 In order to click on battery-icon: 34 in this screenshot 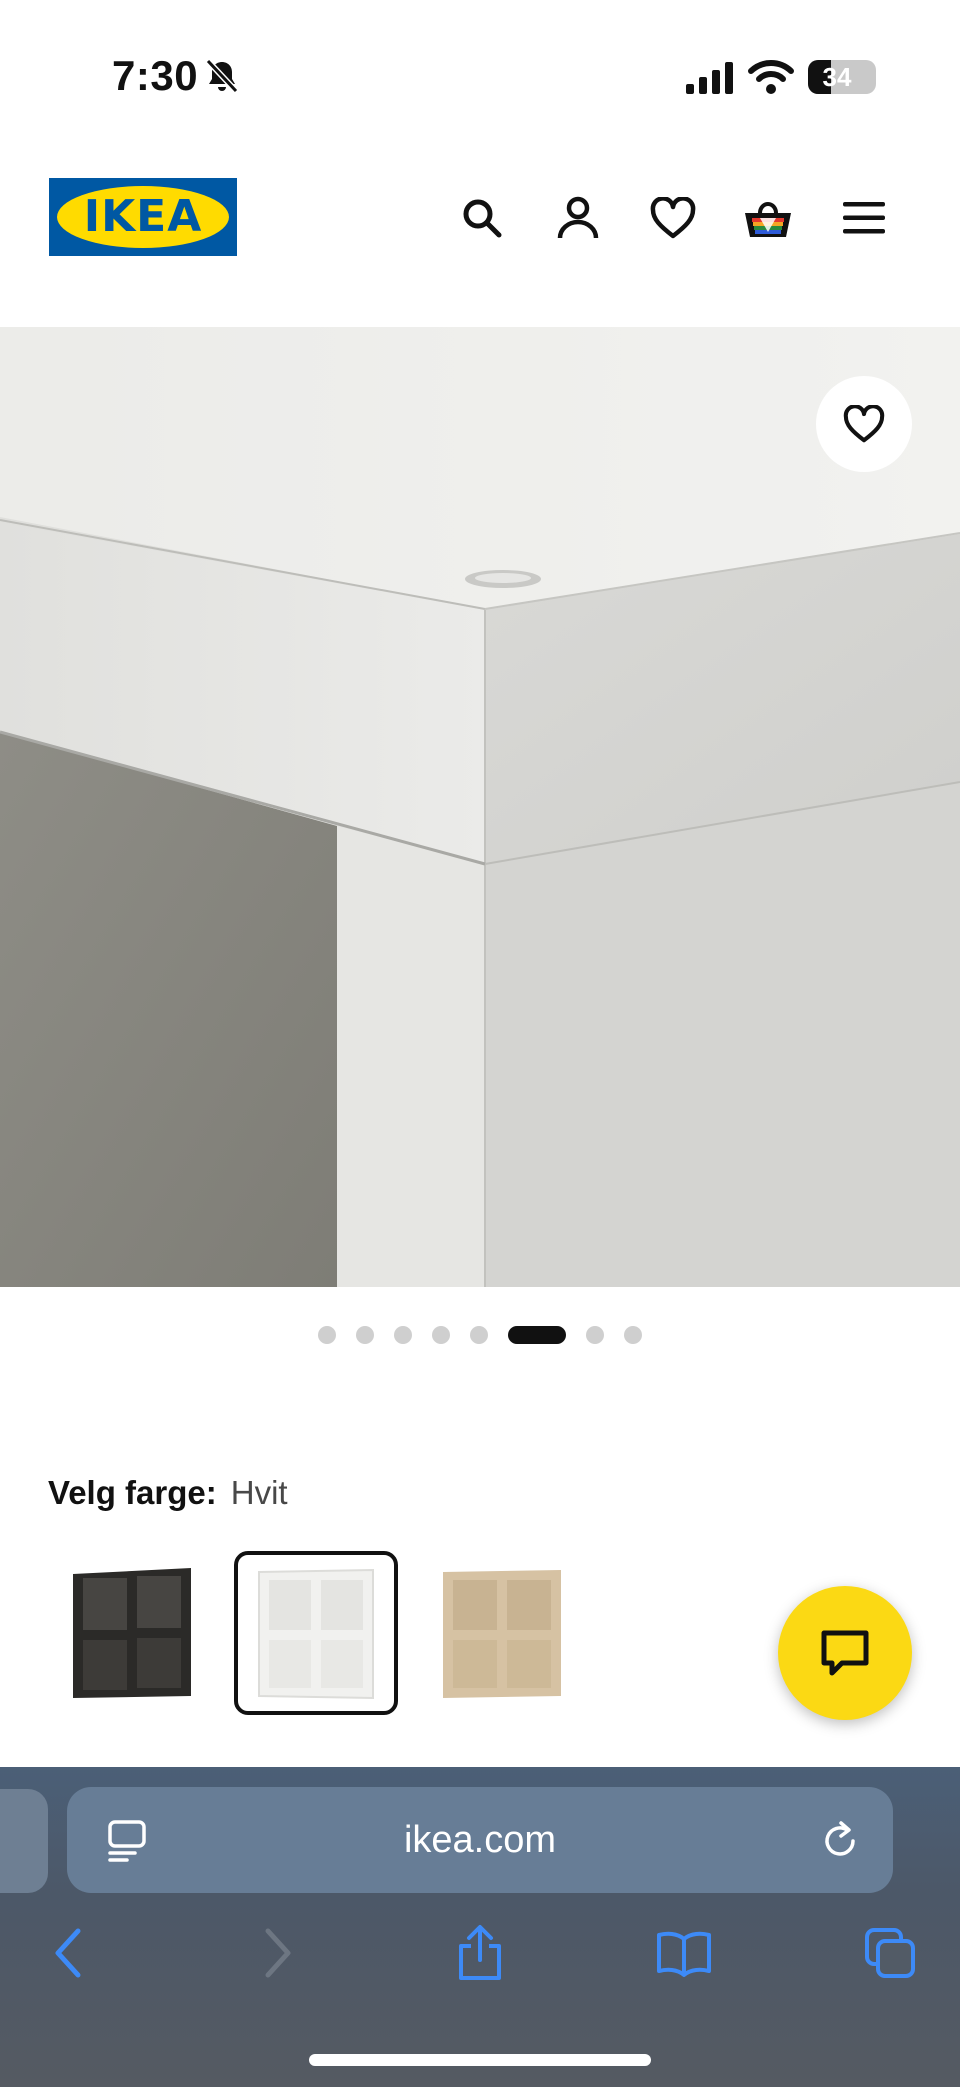, I will do `click(842, 77)`.